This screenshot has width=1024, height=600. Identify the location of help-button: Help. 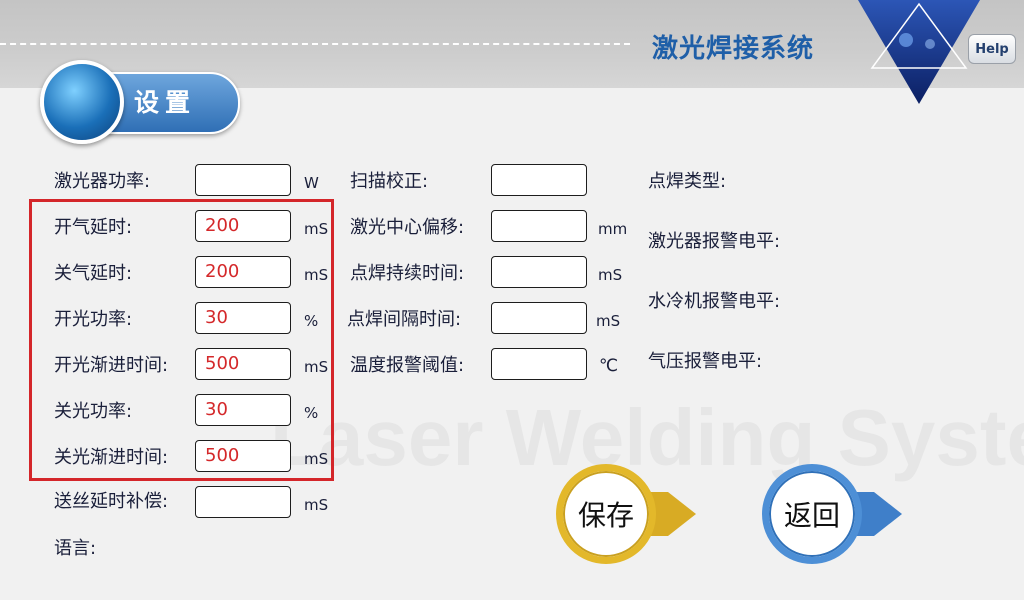
(992, 49).